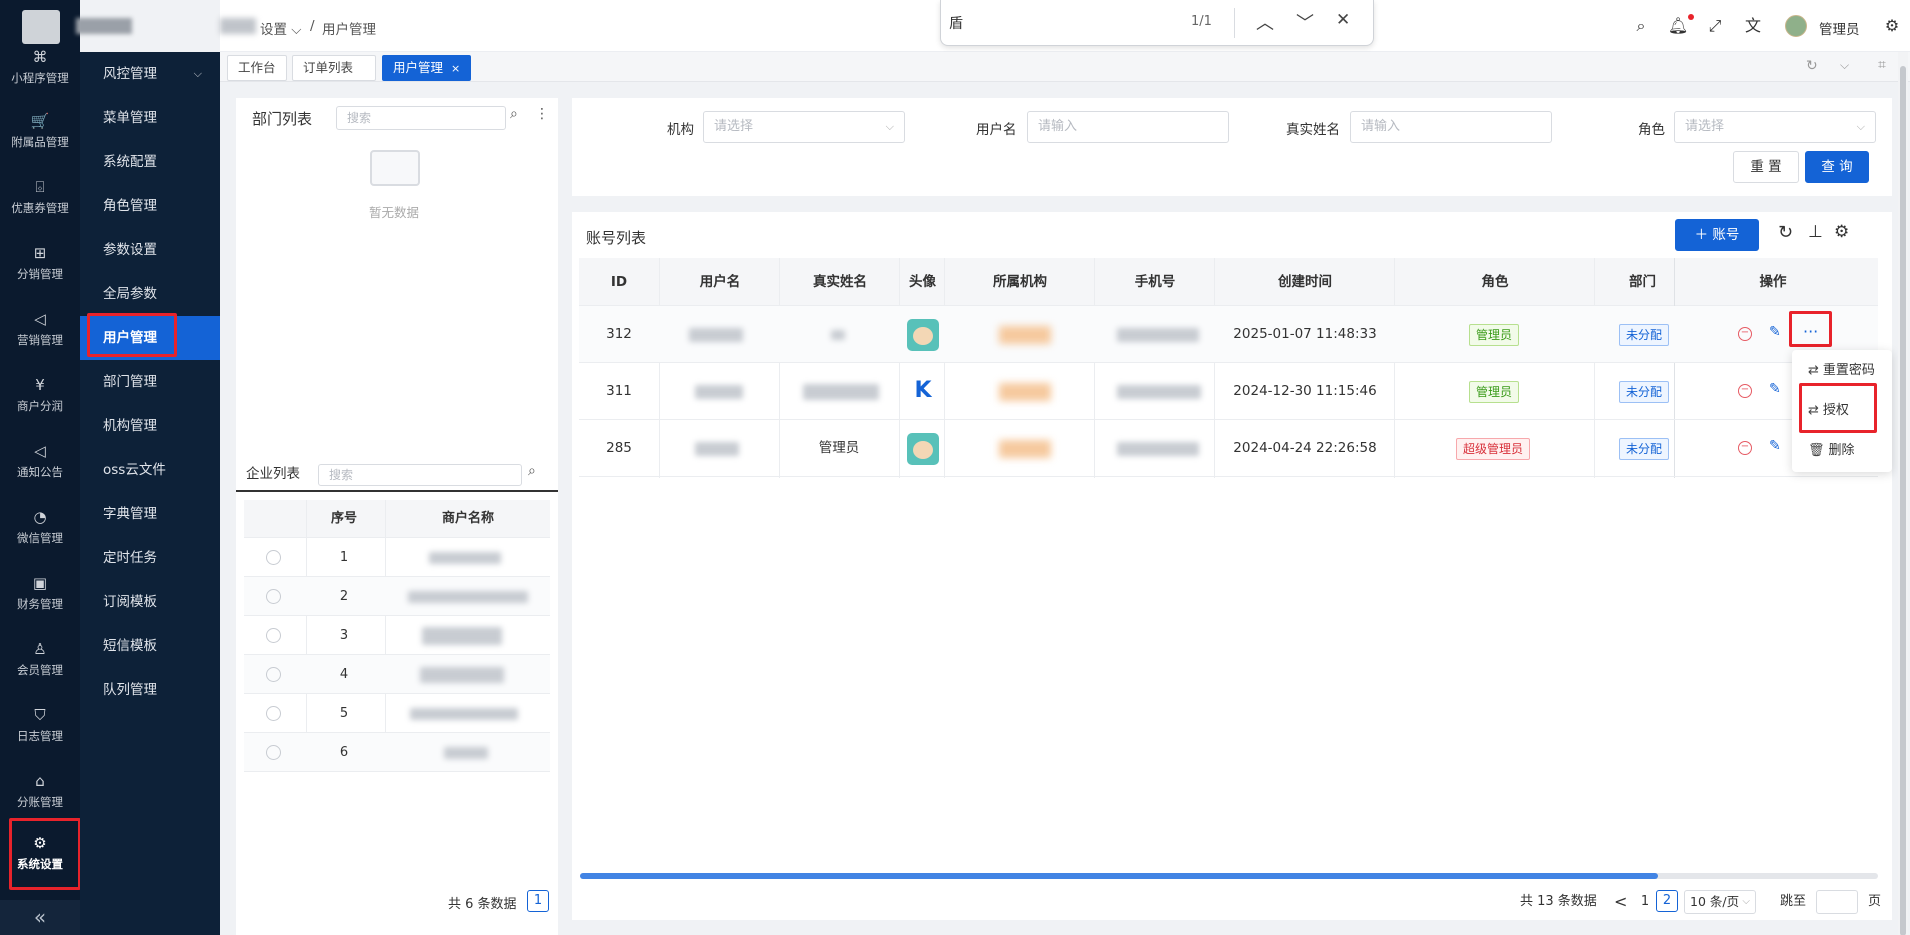  What do you see at coordinates (150, 514) in the screenshot?
I see `submenu-item-dict: 字典管理` at bounding box center [150, 514].